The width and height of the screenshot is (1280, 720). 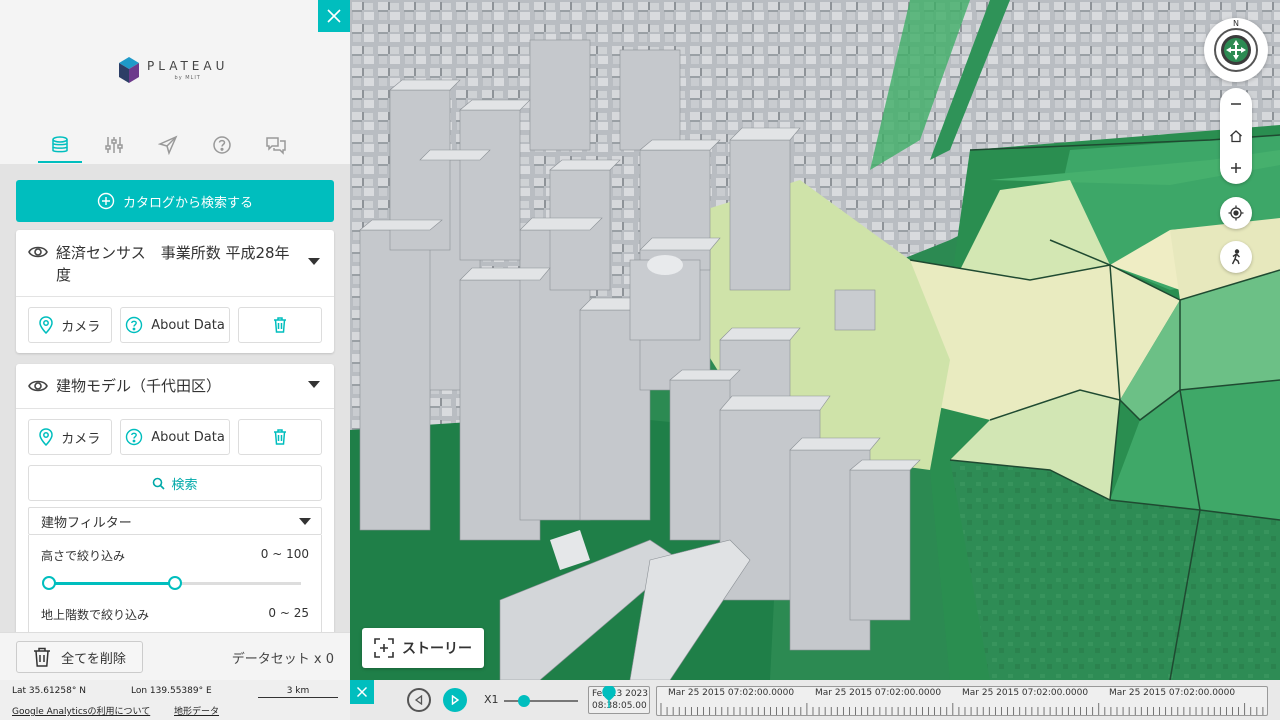 What do you see at coordinates (83, 556) in the screenshot?
I see `height-filter-label: 高さで絞り込み` at bounding box center [83, 556].